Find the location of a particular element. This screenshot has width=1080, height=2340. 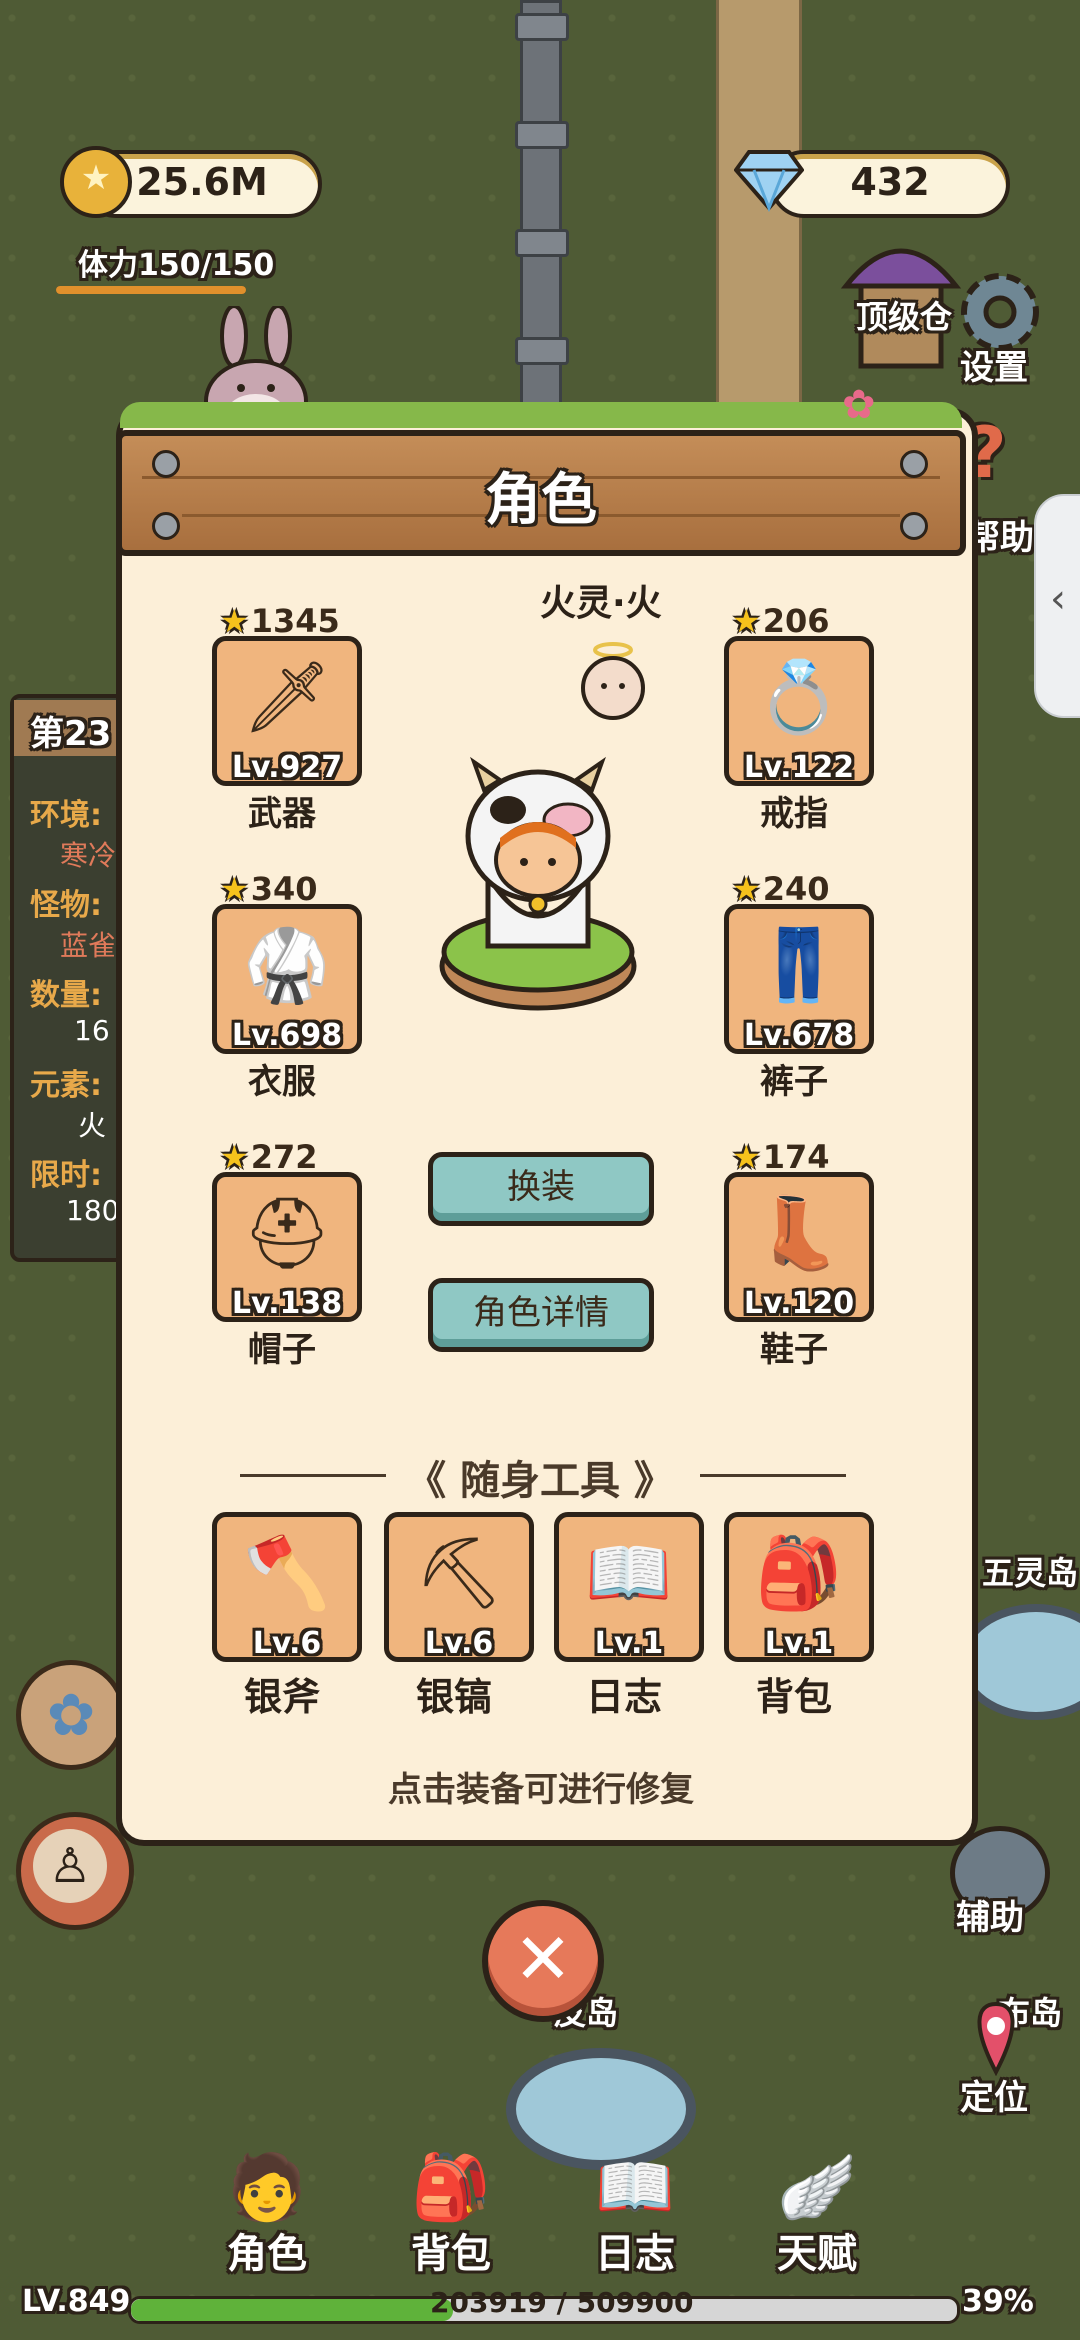

walk-button: ♙ is located at coordinates (75, 1871).